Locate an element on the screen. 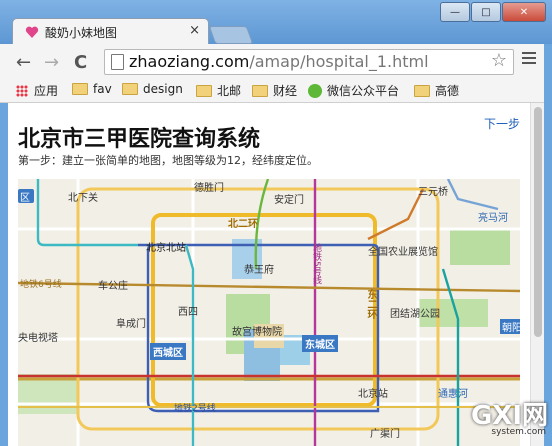 The height and width of the screenshot is (446, 552). bookmark-wechat: 微信公众平台 is located at coordinates (353, 90).